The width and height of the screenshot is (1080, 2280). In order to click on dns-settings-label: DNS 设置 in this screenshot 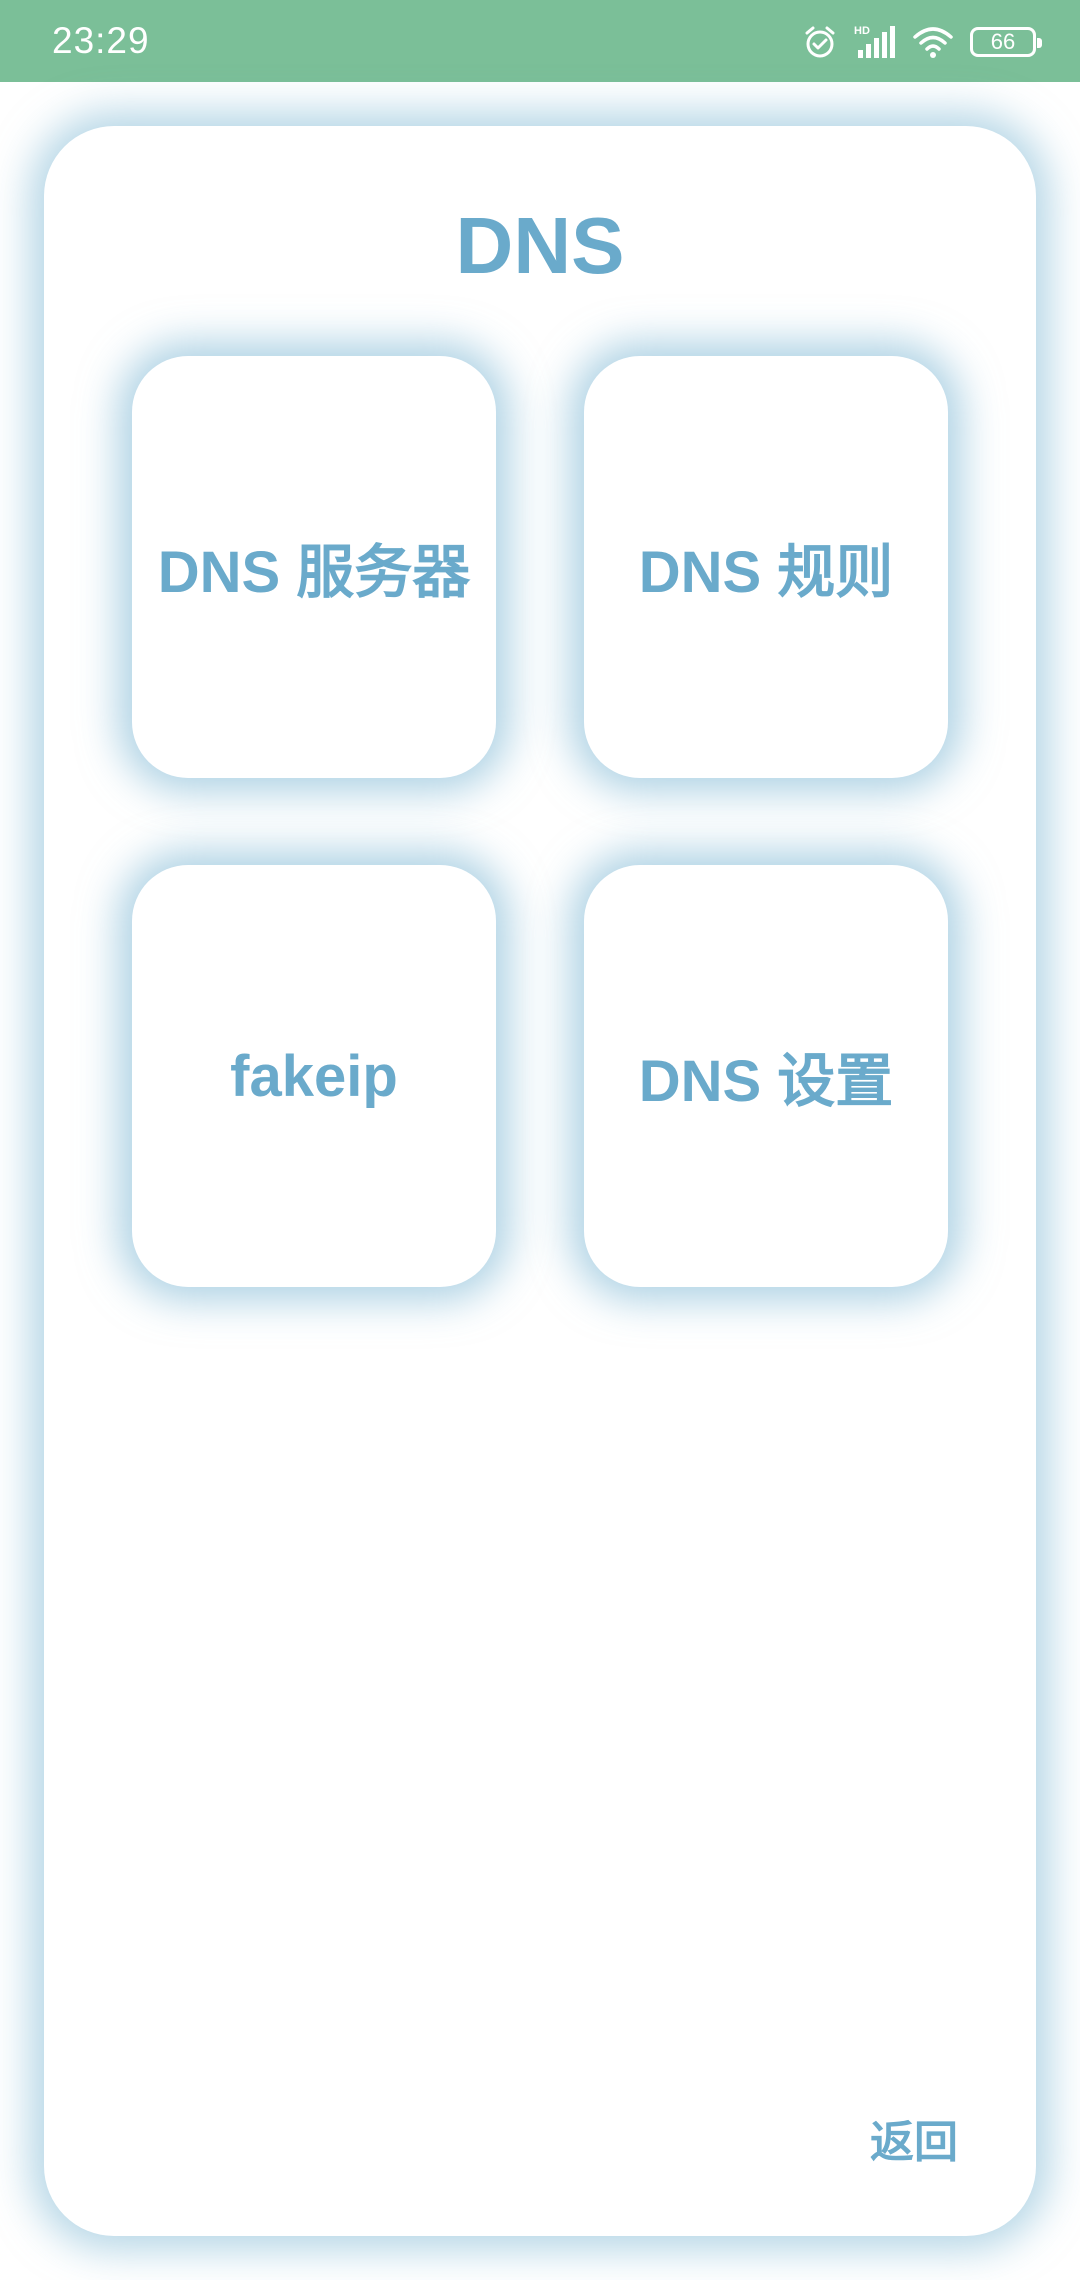, I will do `click(766, 1081)`.